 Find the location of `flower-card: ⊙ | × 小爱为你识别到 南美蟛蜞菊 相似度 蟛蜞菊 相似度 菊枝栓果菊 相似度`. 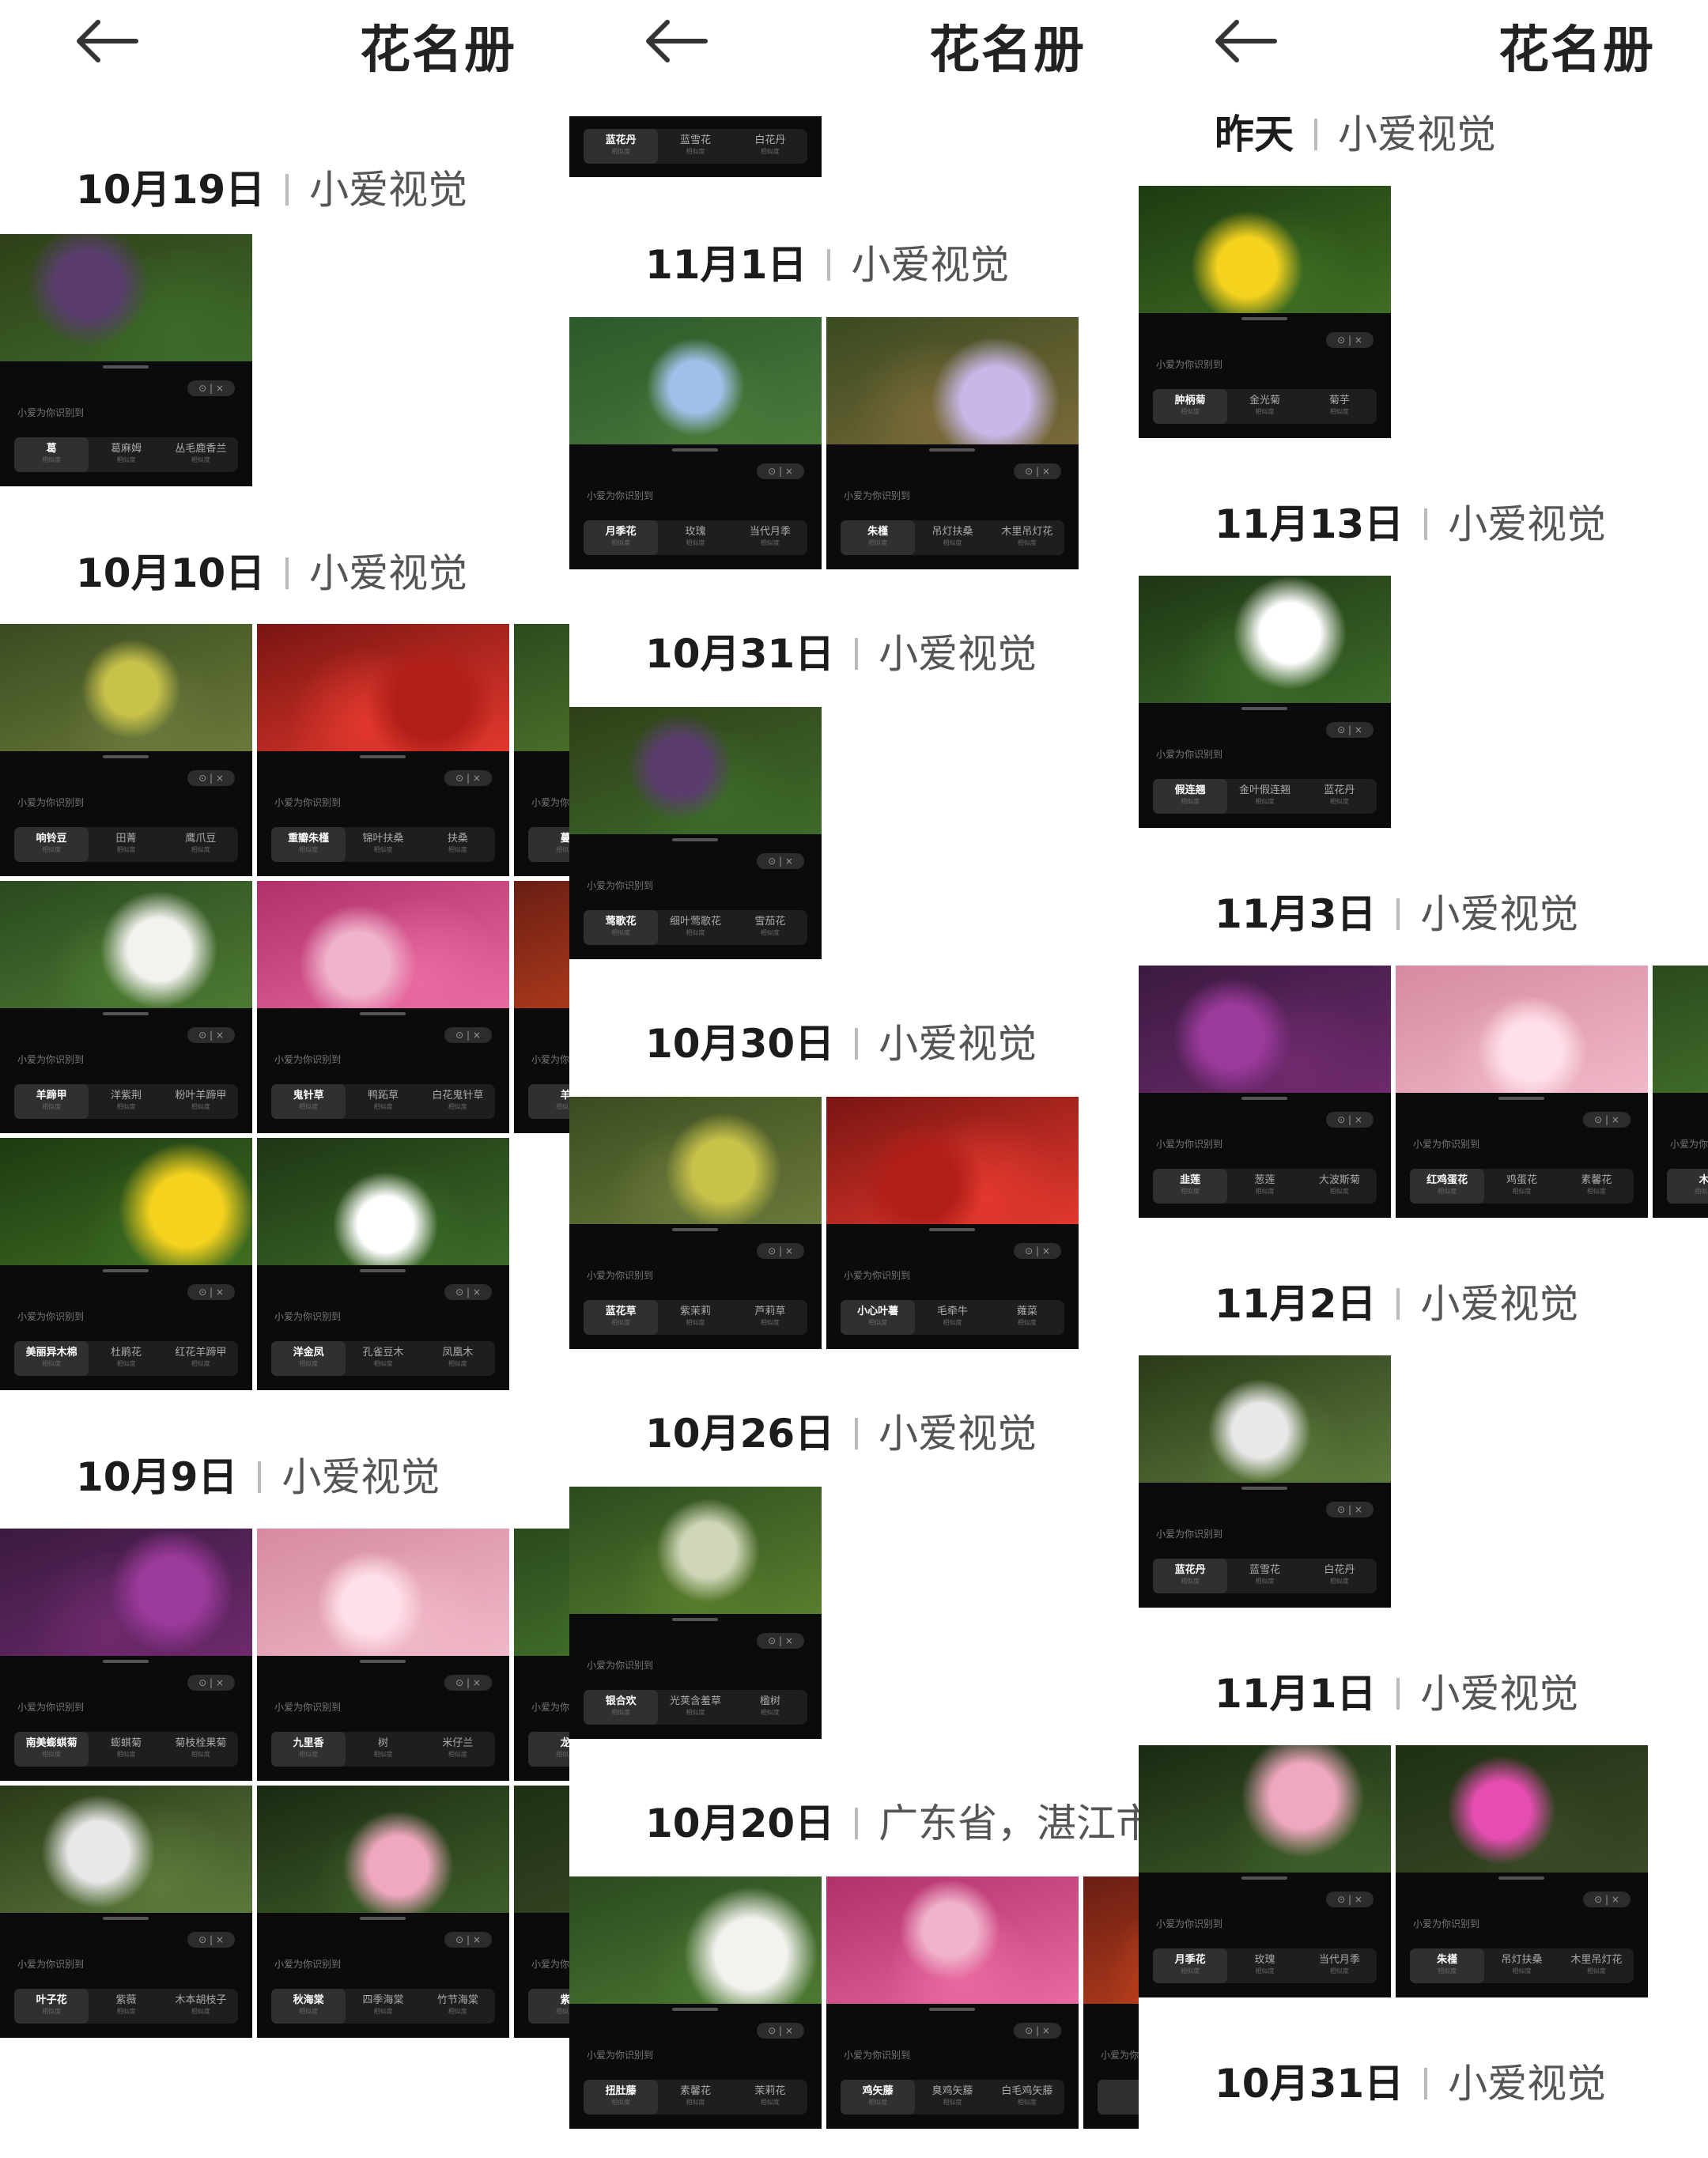

flower-card: ⊙ | × 小爱为你识别到 南美蟛蜞菊 相似度 蟛蜞菊 相似度 菊枝栓果菊 相似度 is located at coordinates (126, 1655).